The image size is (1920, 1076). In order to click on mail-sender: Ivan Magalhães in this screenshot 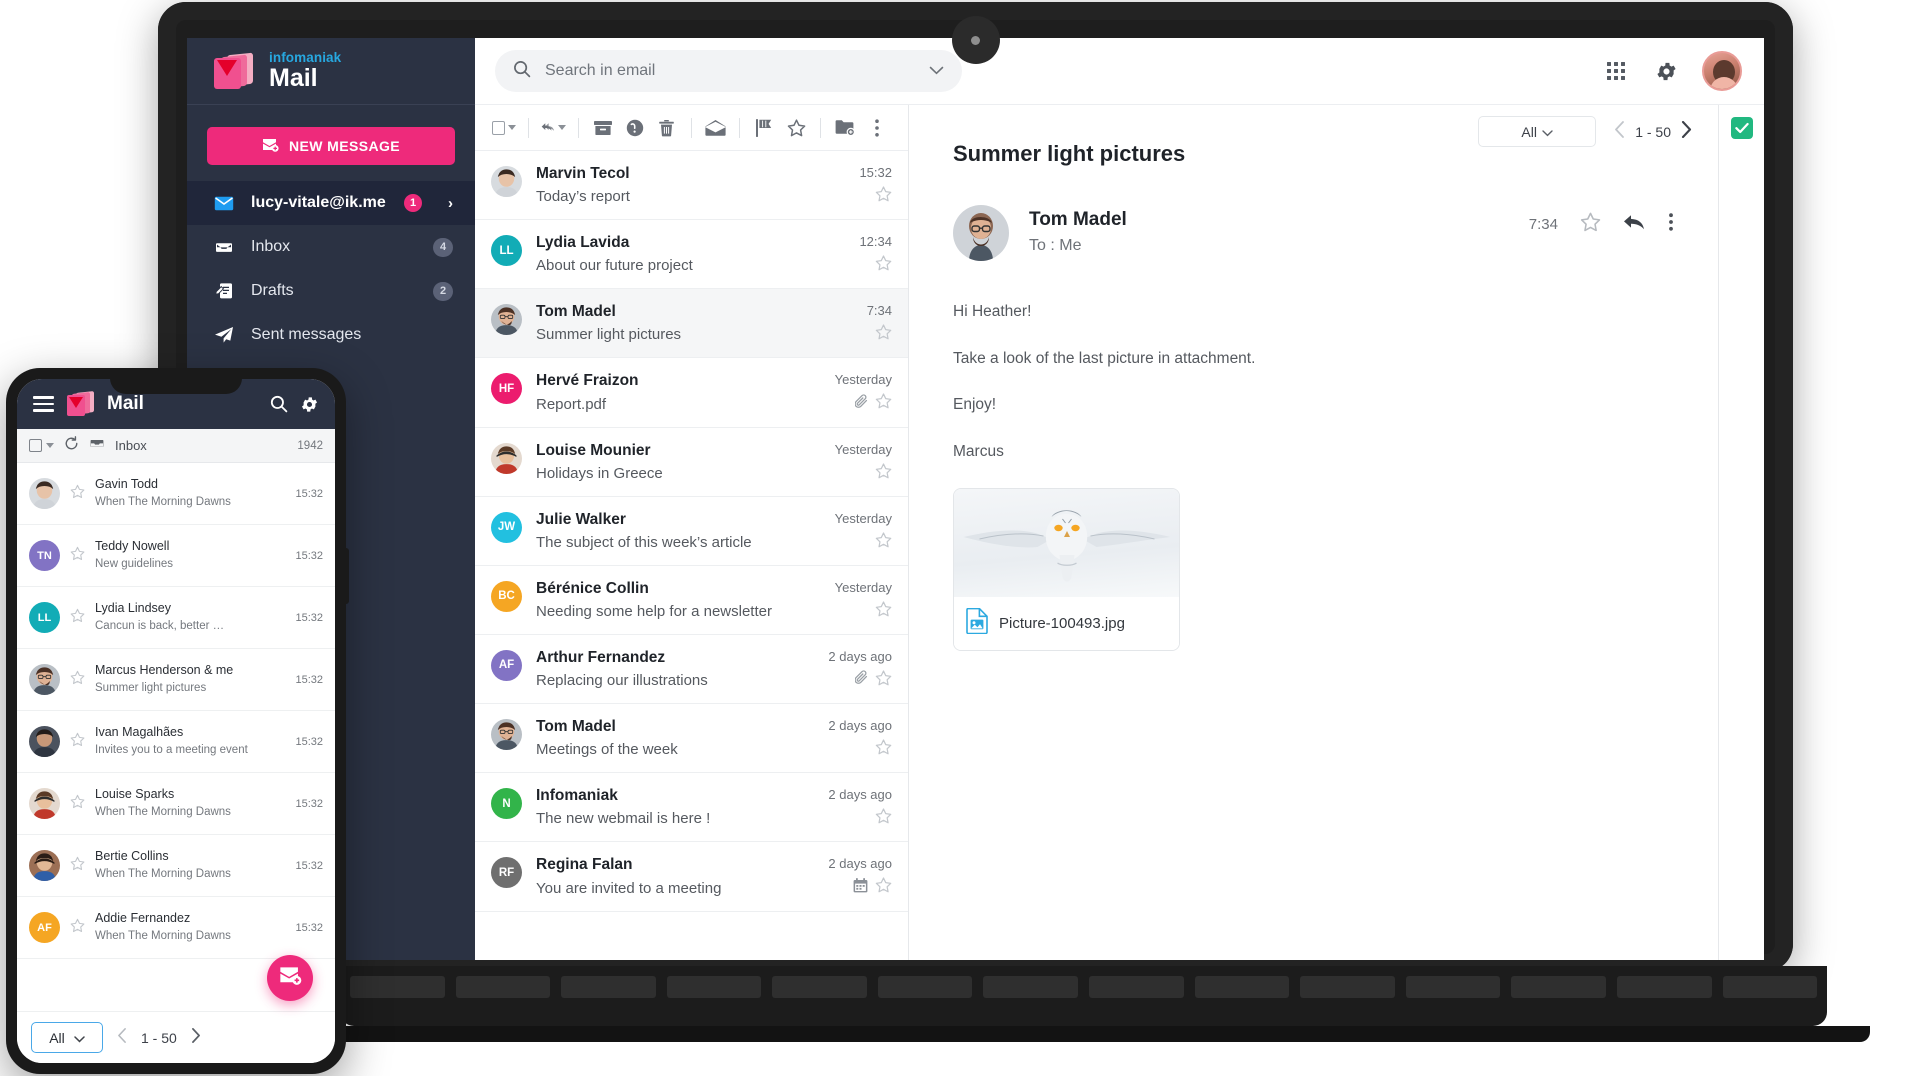, I will do `click(139, 732)`.